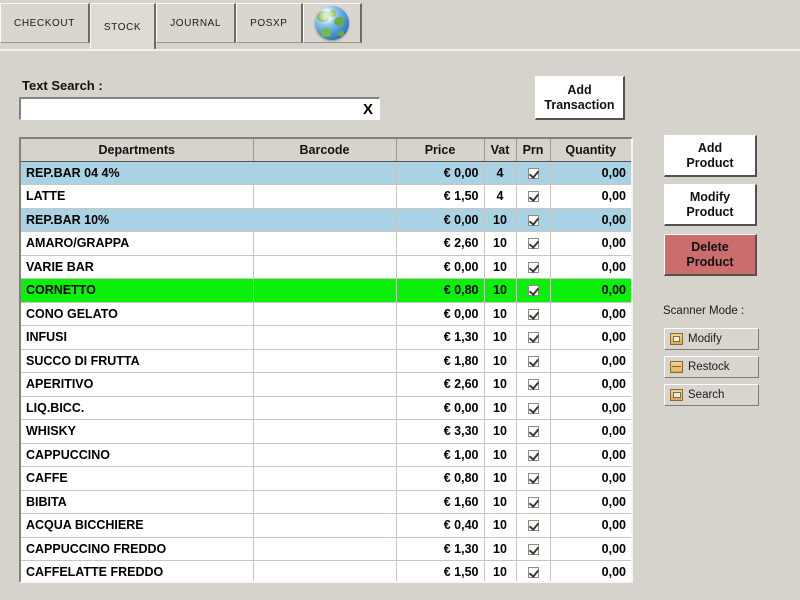  What do you see at coordinates (326, 196) in the screenshot?
I see `table-row: LATTE € 1,50 4 0,00` at bounding box center [326, 196].